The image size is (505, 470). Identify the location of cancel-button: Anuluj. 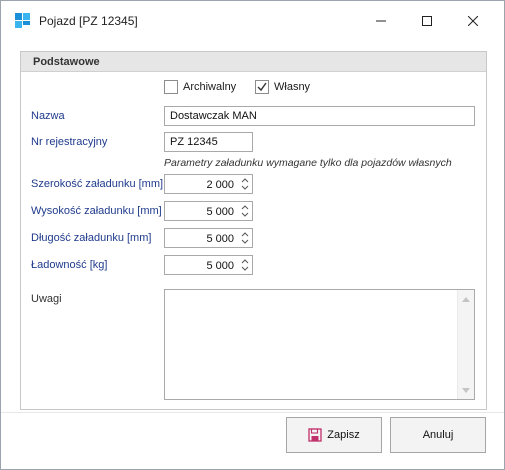
(438, 435).